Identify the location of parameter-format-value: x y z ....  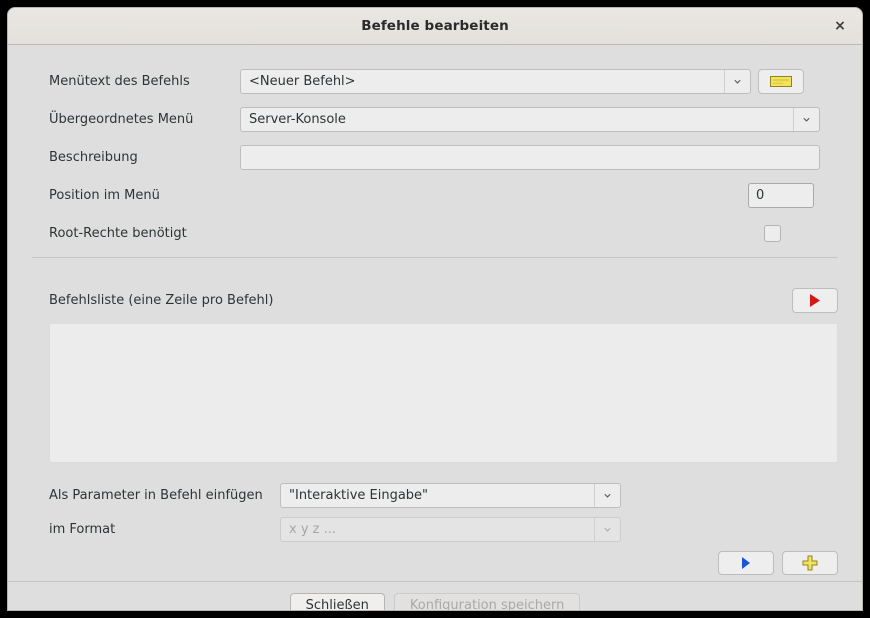
(313, 529).